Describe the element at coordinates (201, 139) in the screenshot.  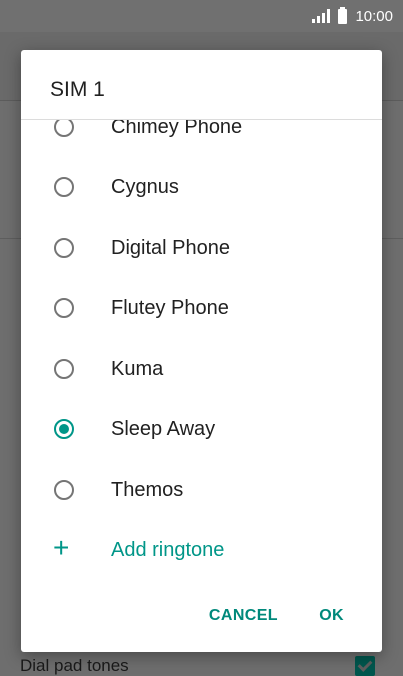
I see `ringtone-option-chimey-phone: Chimey Phone` at that location.